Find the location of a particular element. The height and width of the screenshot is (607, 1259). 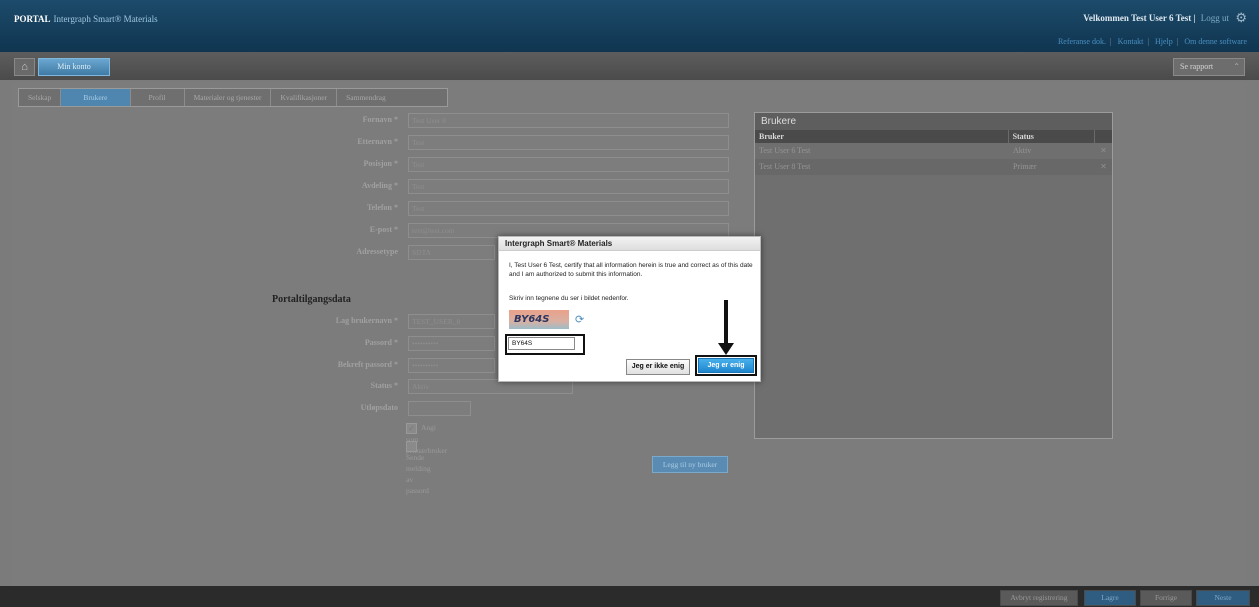

link-help: Hjelp is located at coordinates (1164, 41).